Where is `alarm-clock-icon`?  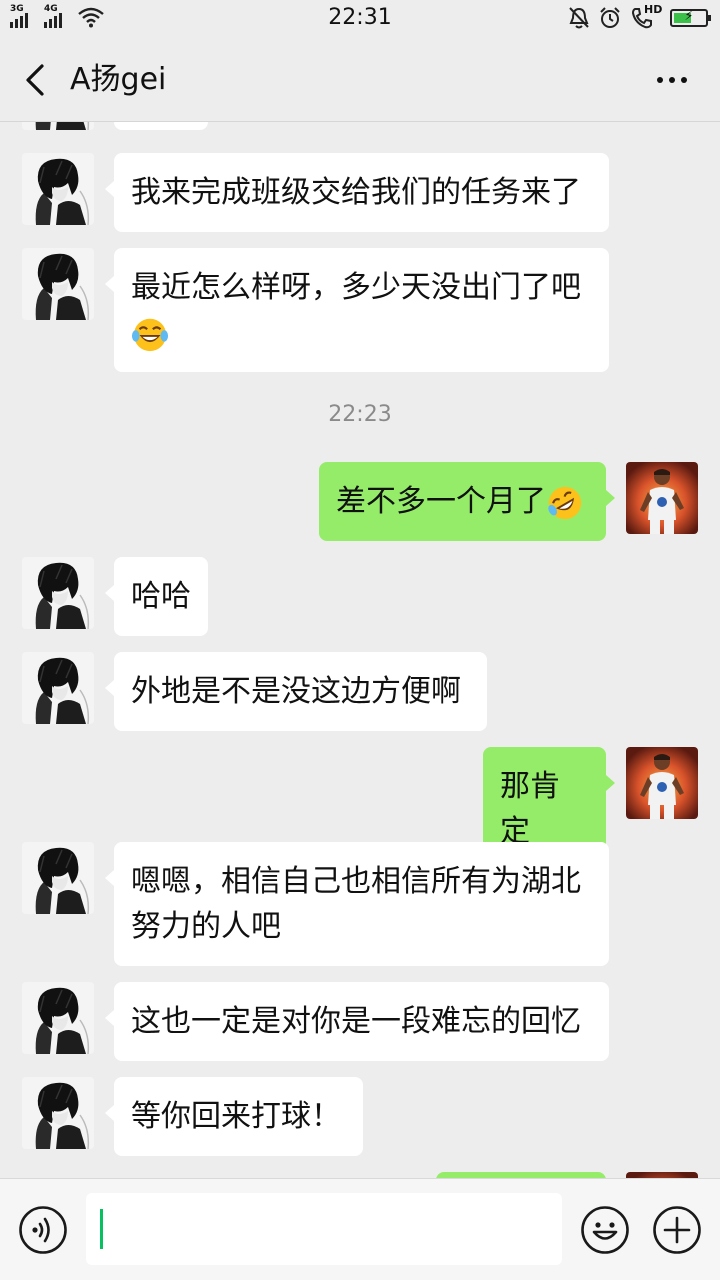
alarm-clock-icon is located at coordinates (610, 17).